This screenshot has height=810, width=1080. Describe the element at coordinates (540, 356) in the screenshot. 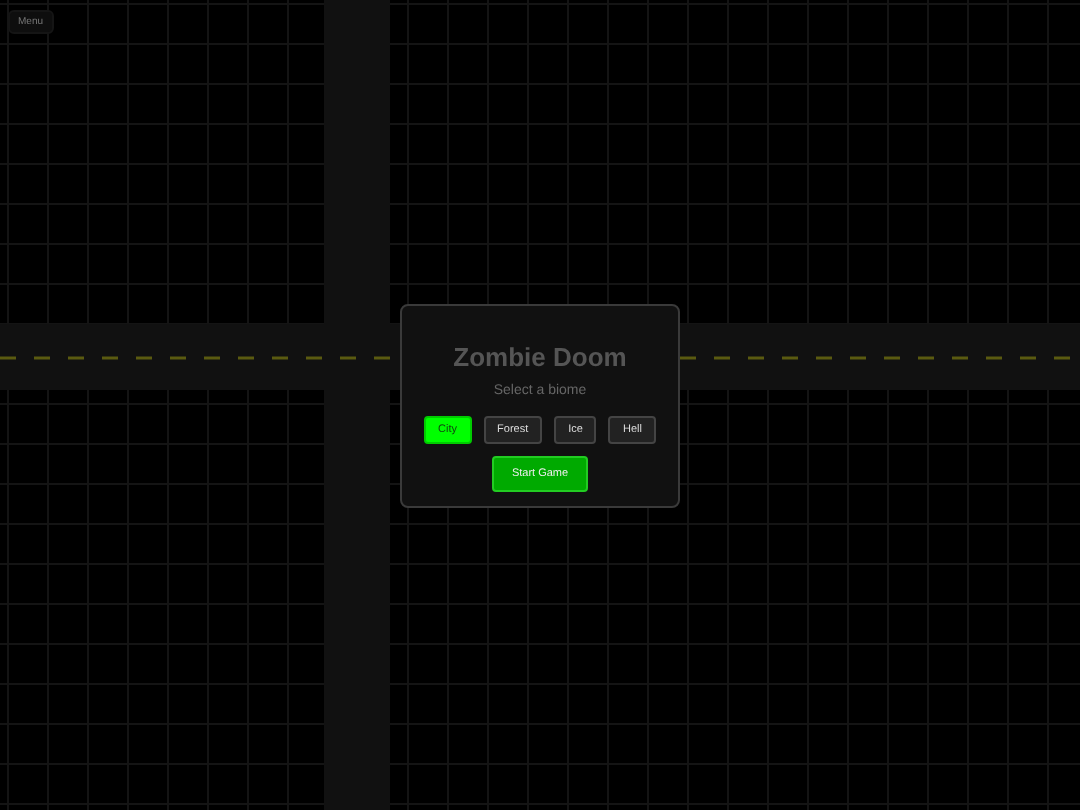

I see `game-title: Zombie Doom` at that location.